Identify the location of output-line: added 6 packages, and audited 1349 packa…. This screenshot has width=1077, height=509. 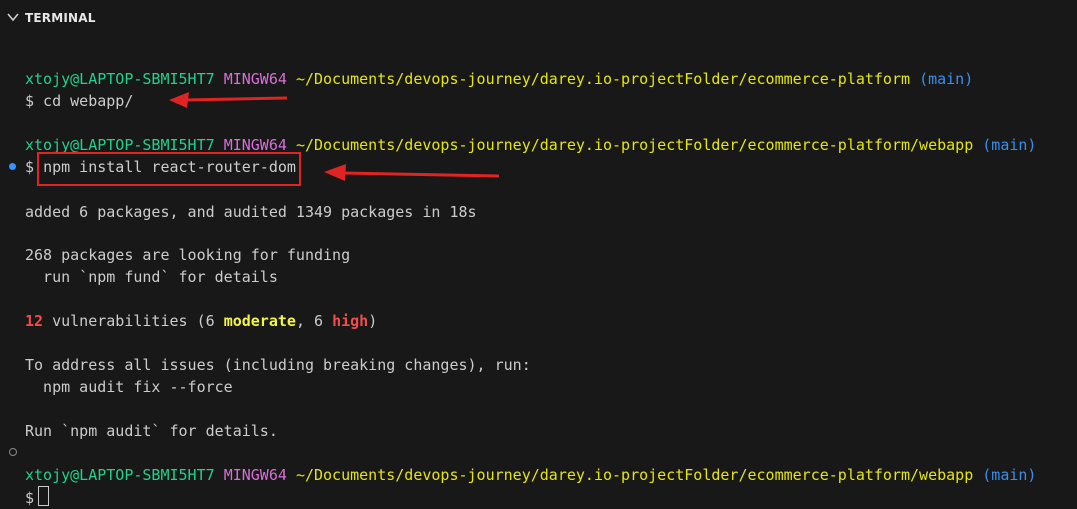
(251, 212).